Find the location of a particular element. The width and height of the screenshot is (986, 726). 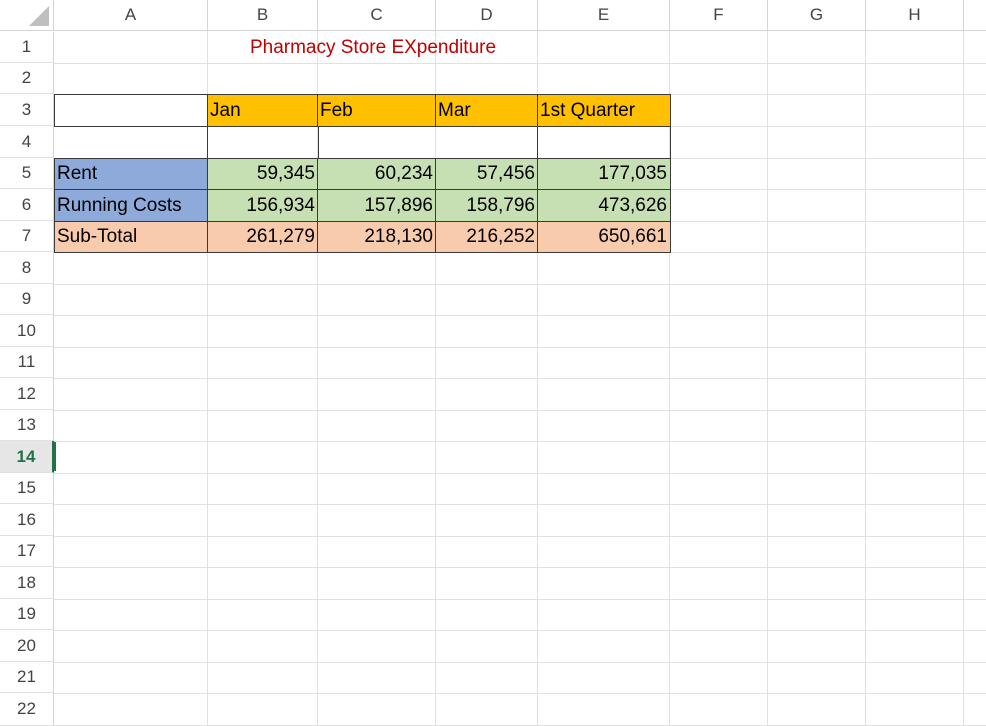

row-header-13: 13 is located at coordinates (27, 425).